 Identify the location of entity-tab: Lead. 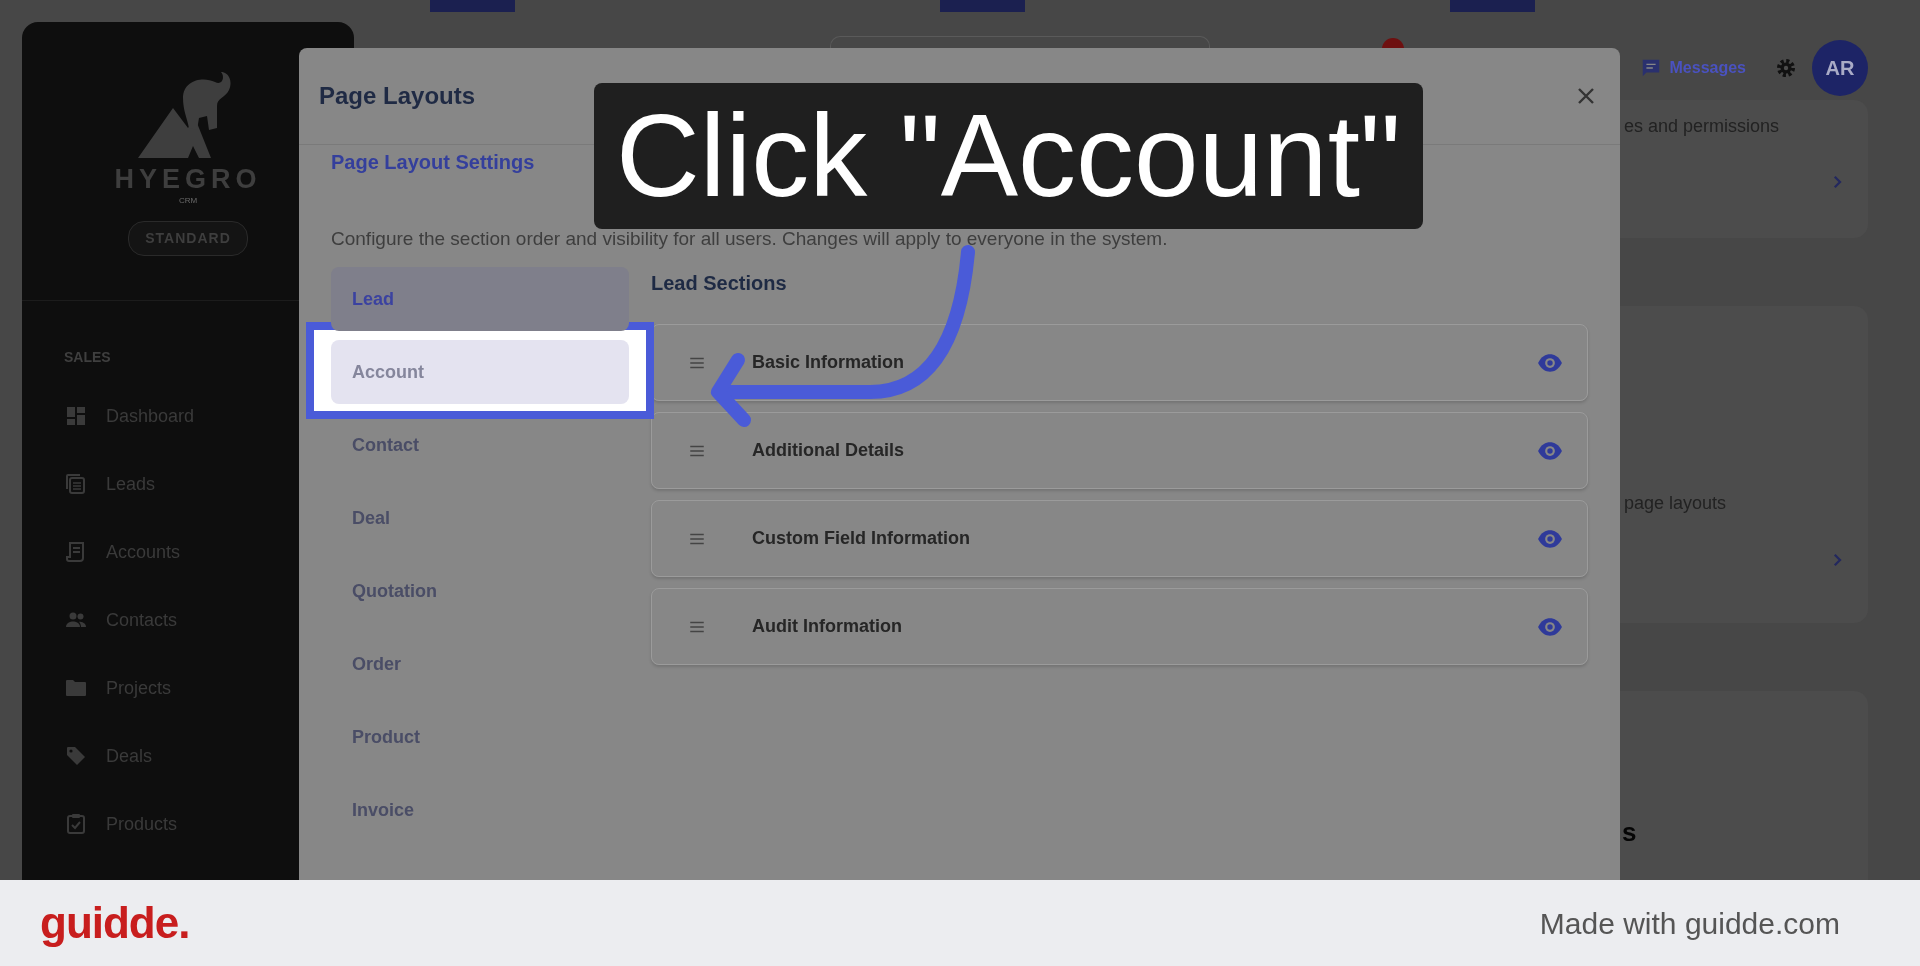
(480, 299).